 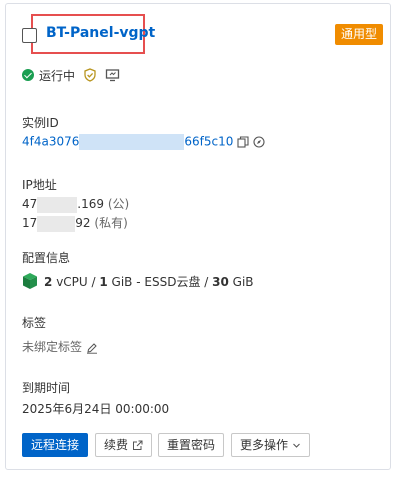 What do you see at coordinates (172, 282) in the screenshot?
I see `disk-type: ESSD云盘` at bounding box center [172, 282].